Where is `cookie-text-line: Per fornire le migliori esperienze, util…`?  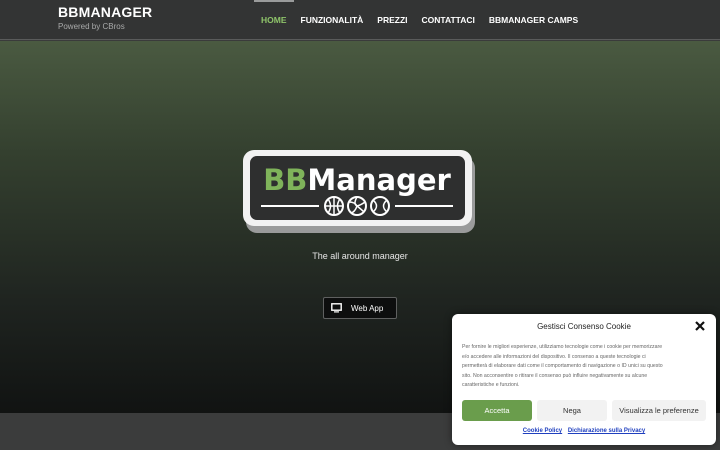 cookie-text-line: Per fornire le migliori esperienze, util… is located at coordinates (562, 347).